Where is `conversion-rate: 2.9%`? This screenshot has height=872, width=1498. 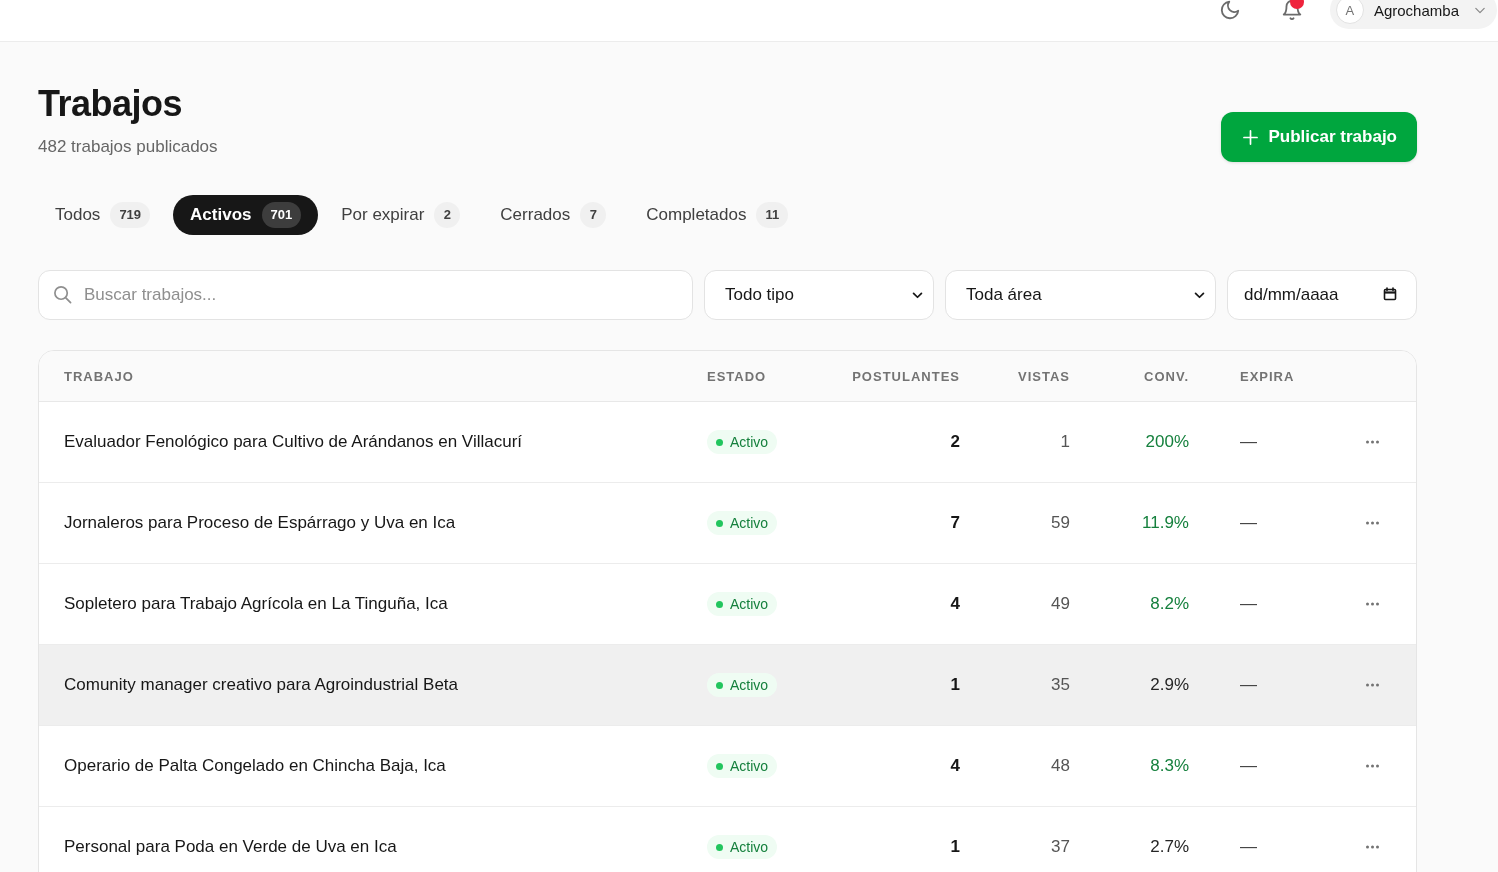
conversion-rate: 2.9% is located at coordinates (1169, 685).